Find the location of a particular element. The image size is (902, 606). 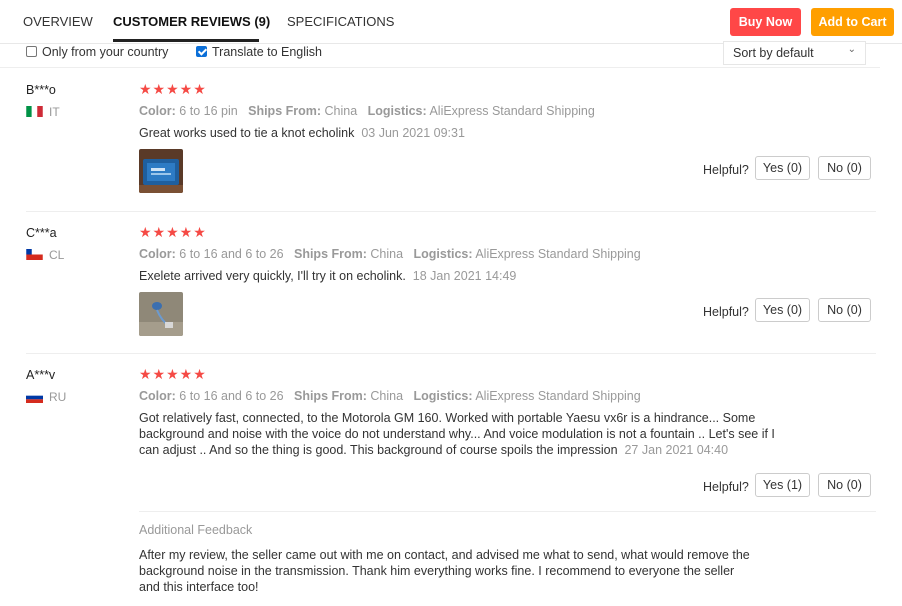

tab-specifications: SPECIFICATIONS is located at coordinates (340, 21).